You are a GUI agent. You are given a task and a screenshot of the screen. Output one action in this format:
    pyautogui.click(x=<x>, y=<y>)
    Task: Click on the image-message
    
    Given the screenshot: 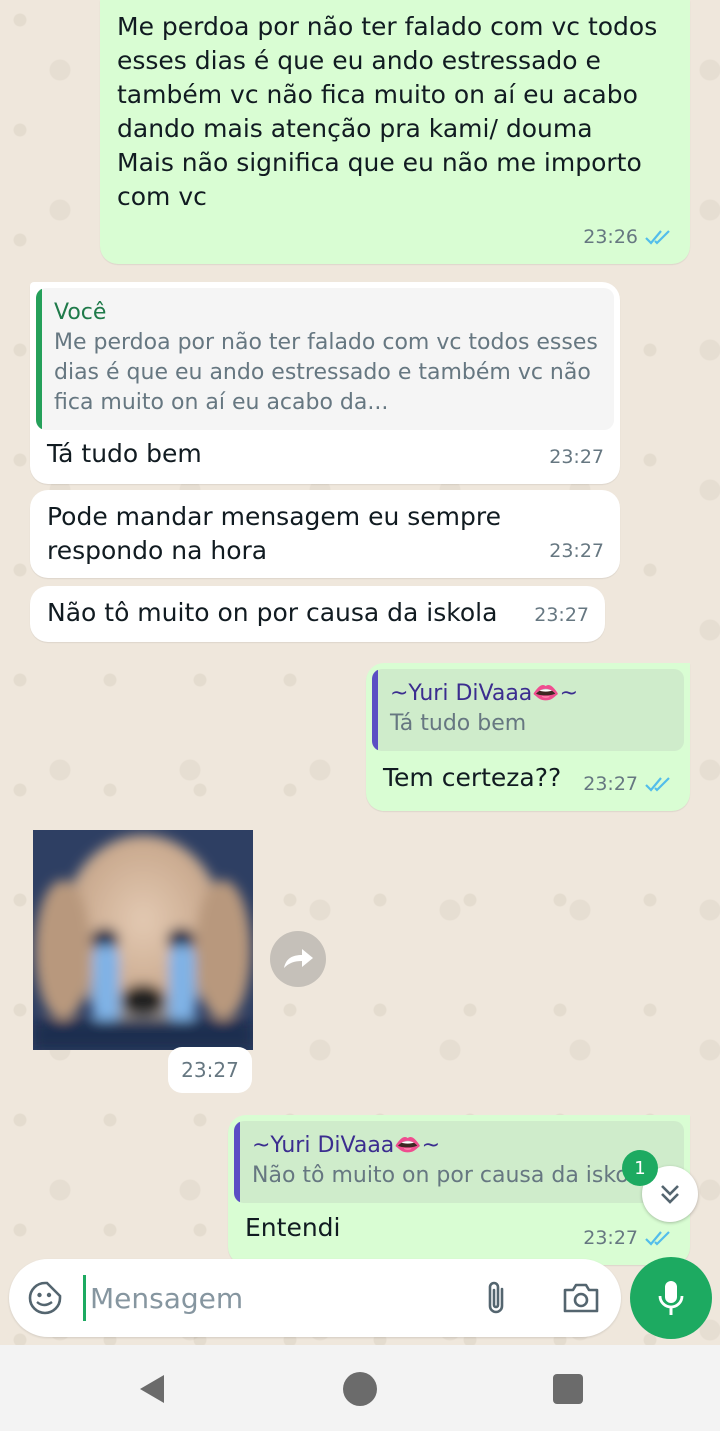 What is the action you would take?
    pyautogui.click(x=143, y=940)
    